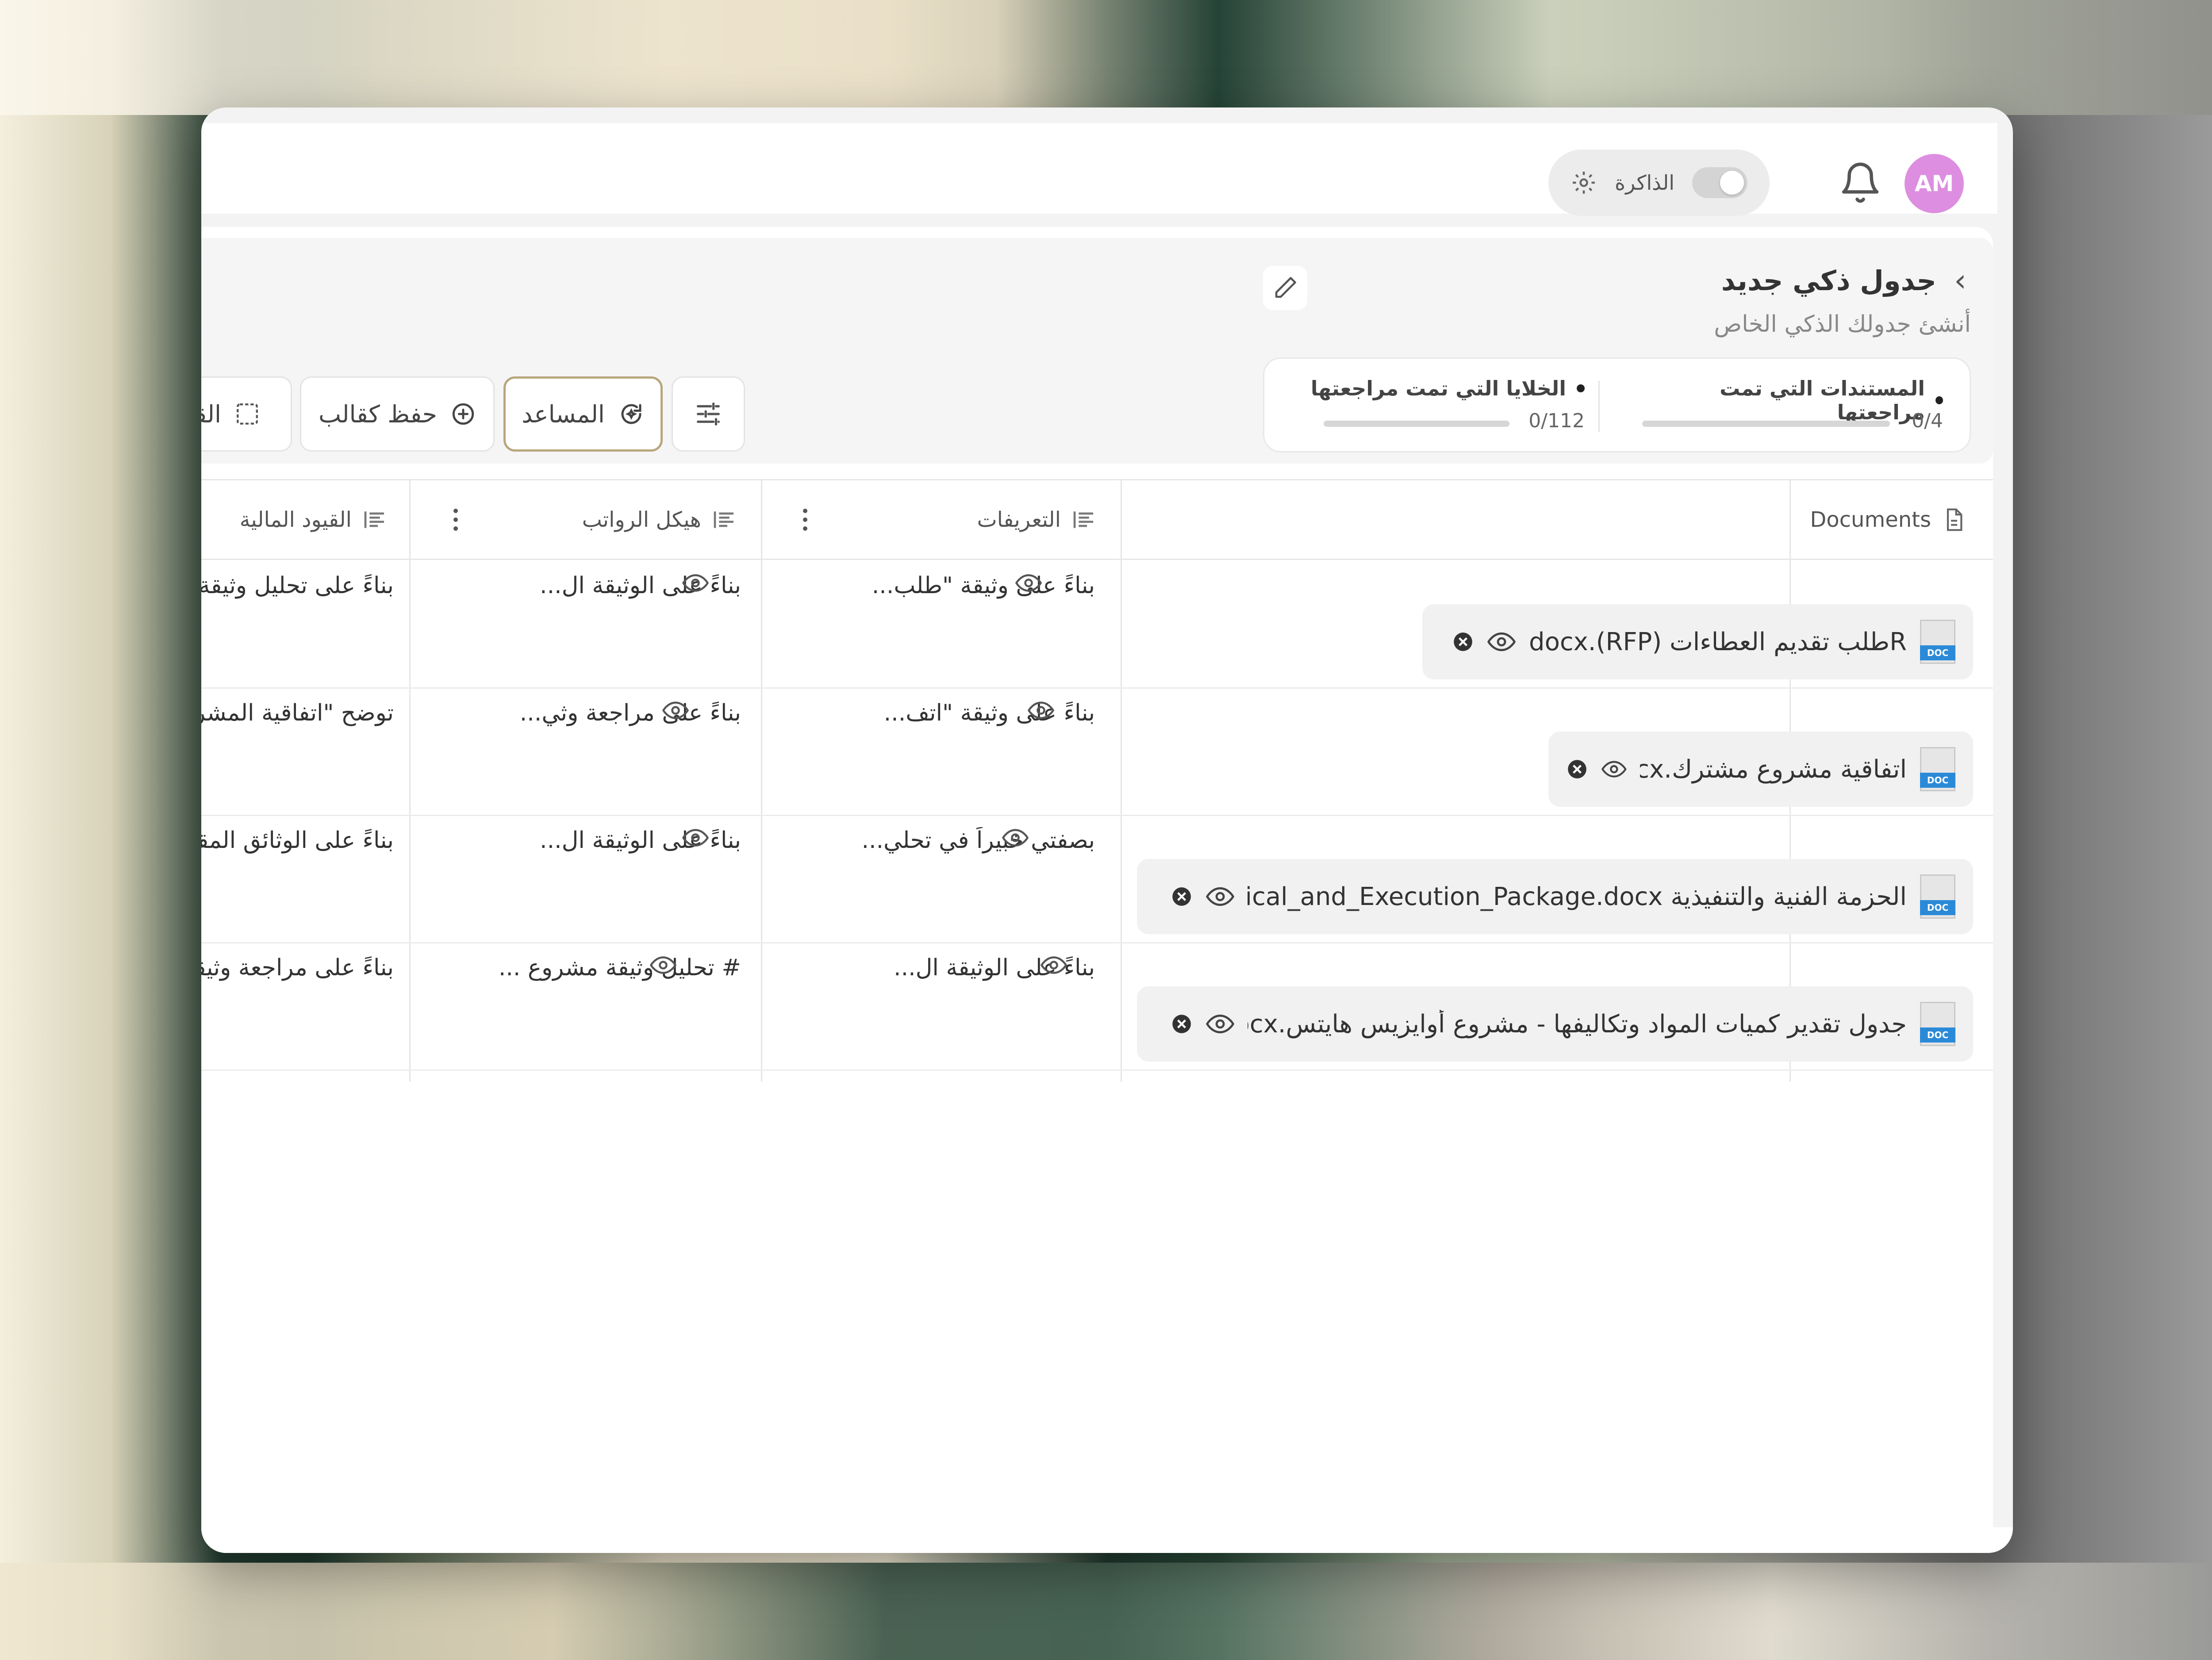 This screenshot has width=2212, height=1660. I want to click on cell-financial: بناءً على الوثائق المقدمة, so click(298, 840).